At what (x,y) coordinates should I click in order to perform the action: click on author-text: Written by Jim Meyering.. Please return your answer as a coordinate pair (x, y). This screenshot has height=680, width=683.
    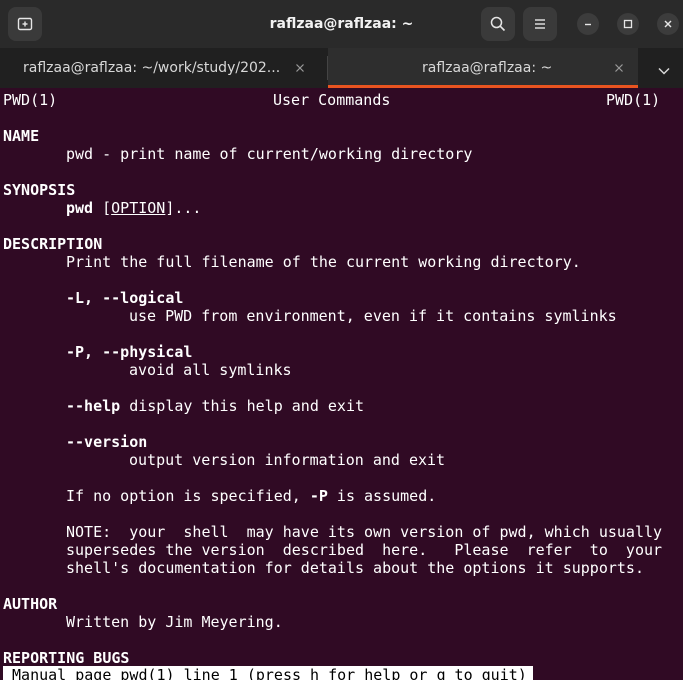
    Looking at the image, I should click on (174, 622).